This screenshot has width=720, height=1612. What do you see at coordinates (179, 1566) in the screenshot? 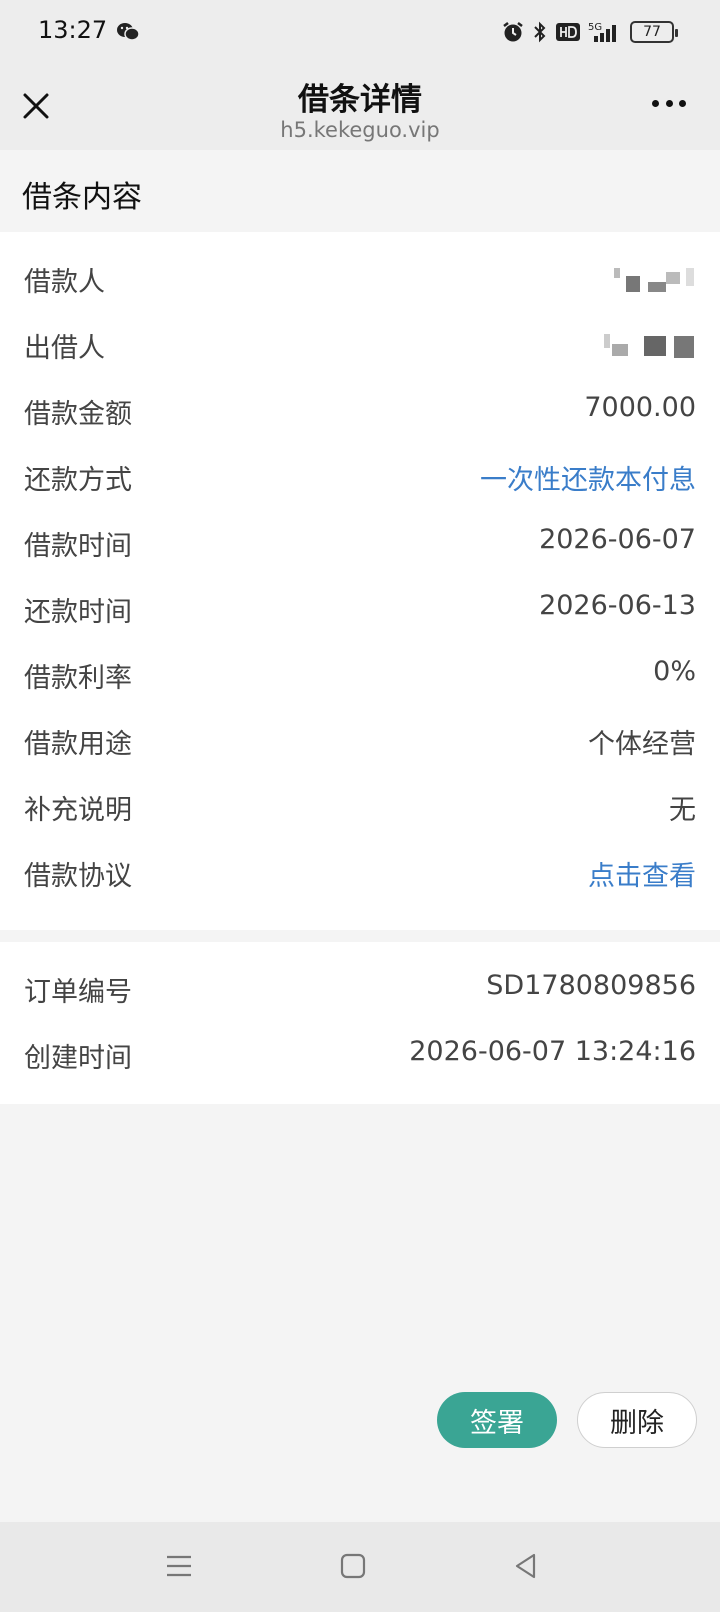
I see `menu-icon` at bounding box center [179, 1566].